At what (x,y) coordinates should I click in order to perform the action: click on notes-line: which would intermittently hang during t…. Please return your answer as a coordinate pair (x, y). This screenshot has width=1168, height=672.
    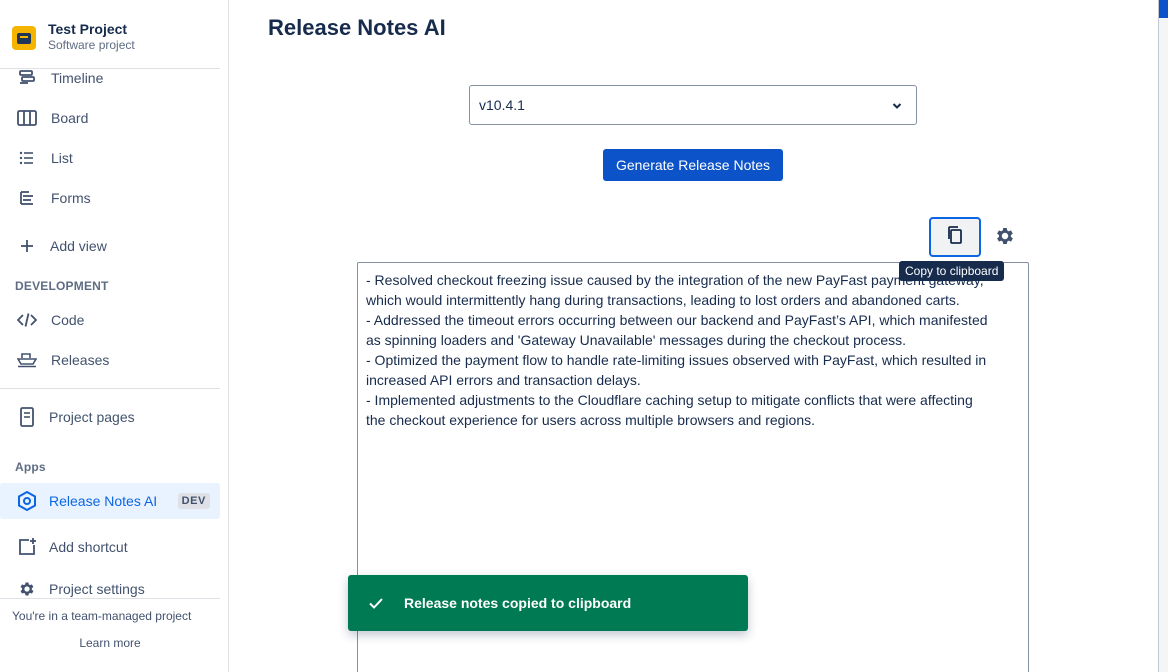
    Looking at the image, I should click on (663, 300).